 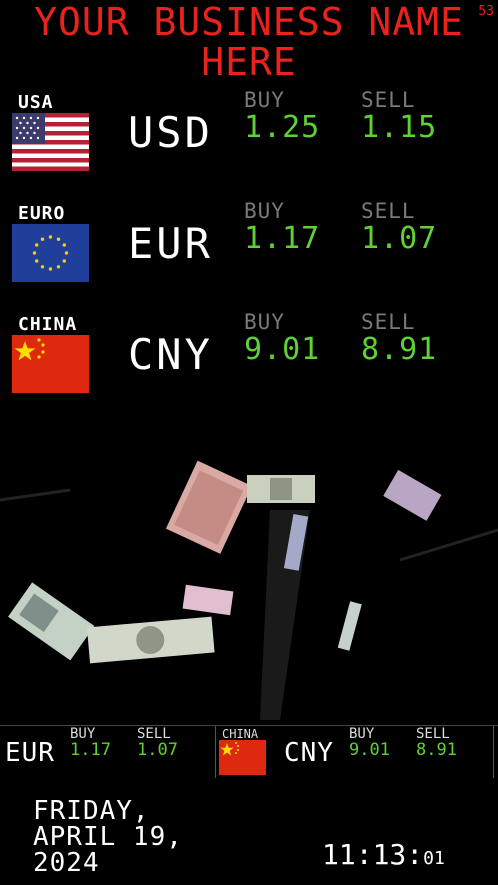 I want to click on currency-code-cny: CNY, so click(x=170, y=354).